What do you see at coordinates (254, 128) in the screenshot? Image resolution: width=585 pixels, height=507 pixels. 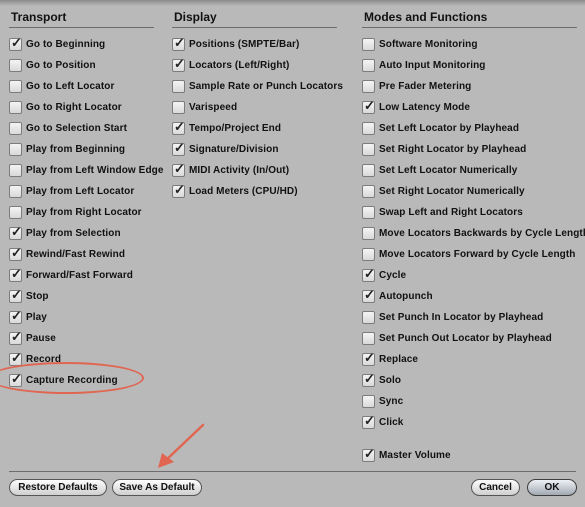 I see `checkbox-item: Tempo/Project End` at bounding box center [254, 128].